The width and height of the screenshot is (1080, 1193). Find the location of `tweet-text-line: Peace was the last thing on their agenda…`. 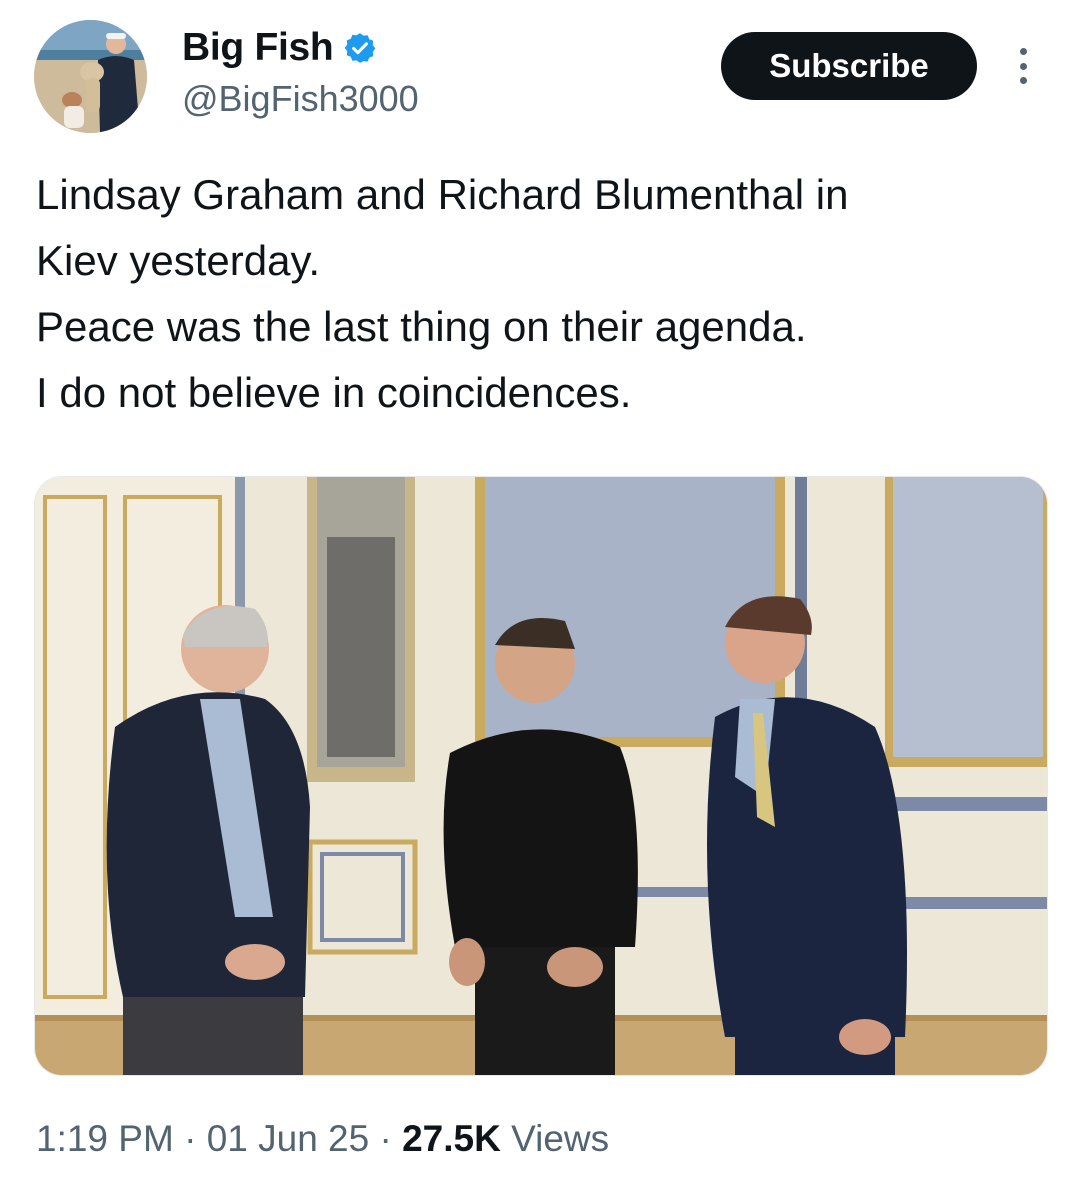

tweet-text-line: Peace was the last thing on their agenda… is located at coordinates (421, 326).